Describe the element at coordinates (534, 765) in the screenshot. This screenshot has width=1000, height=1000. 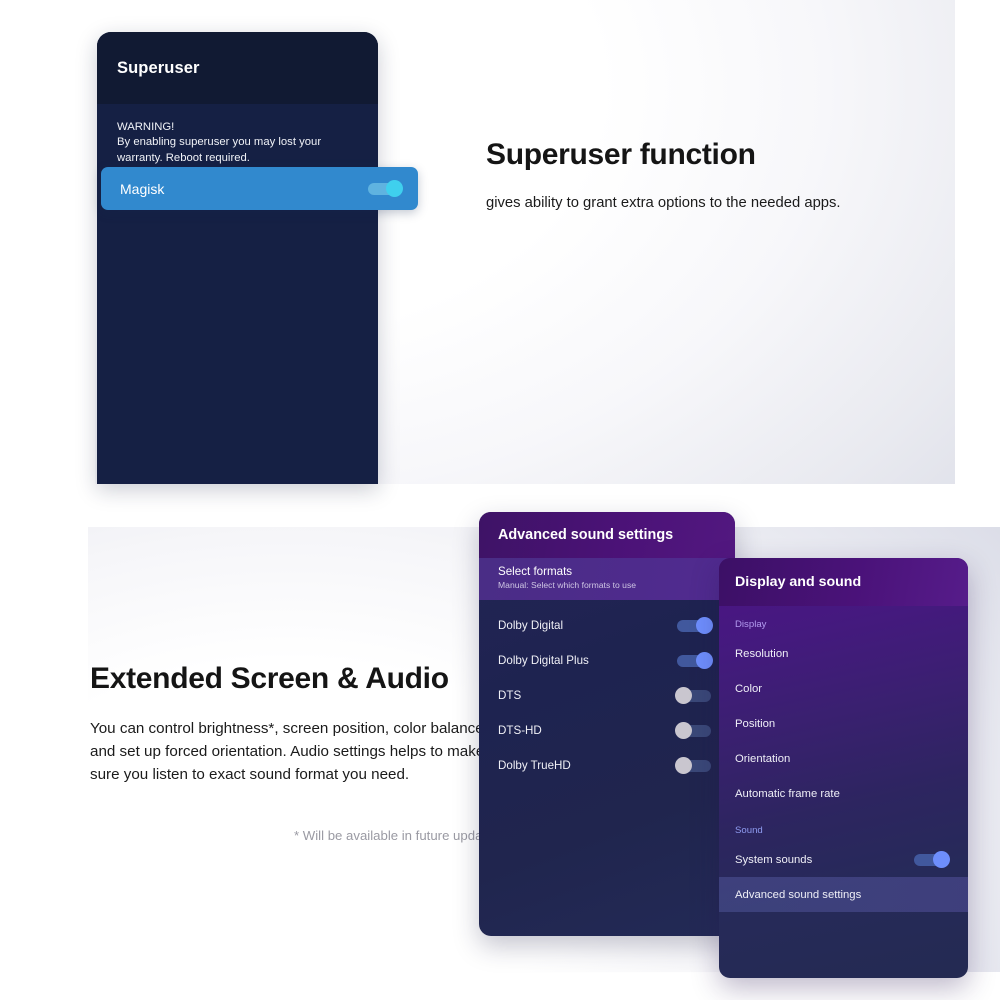
I see `format-label: Dolby TrueHD` at that location.